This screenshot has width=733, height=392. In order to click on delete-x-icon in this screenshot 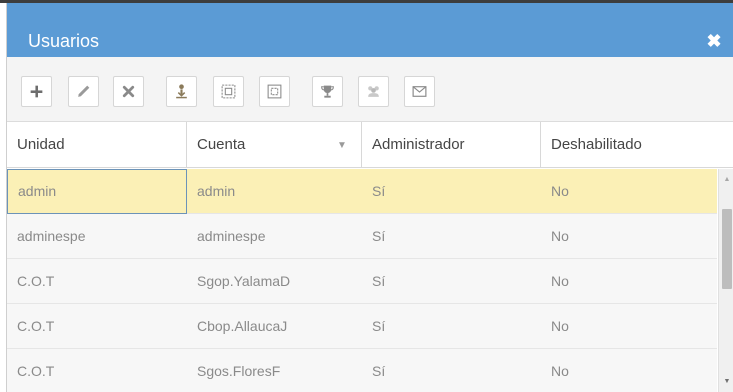, I will do `click(128, 91)`.